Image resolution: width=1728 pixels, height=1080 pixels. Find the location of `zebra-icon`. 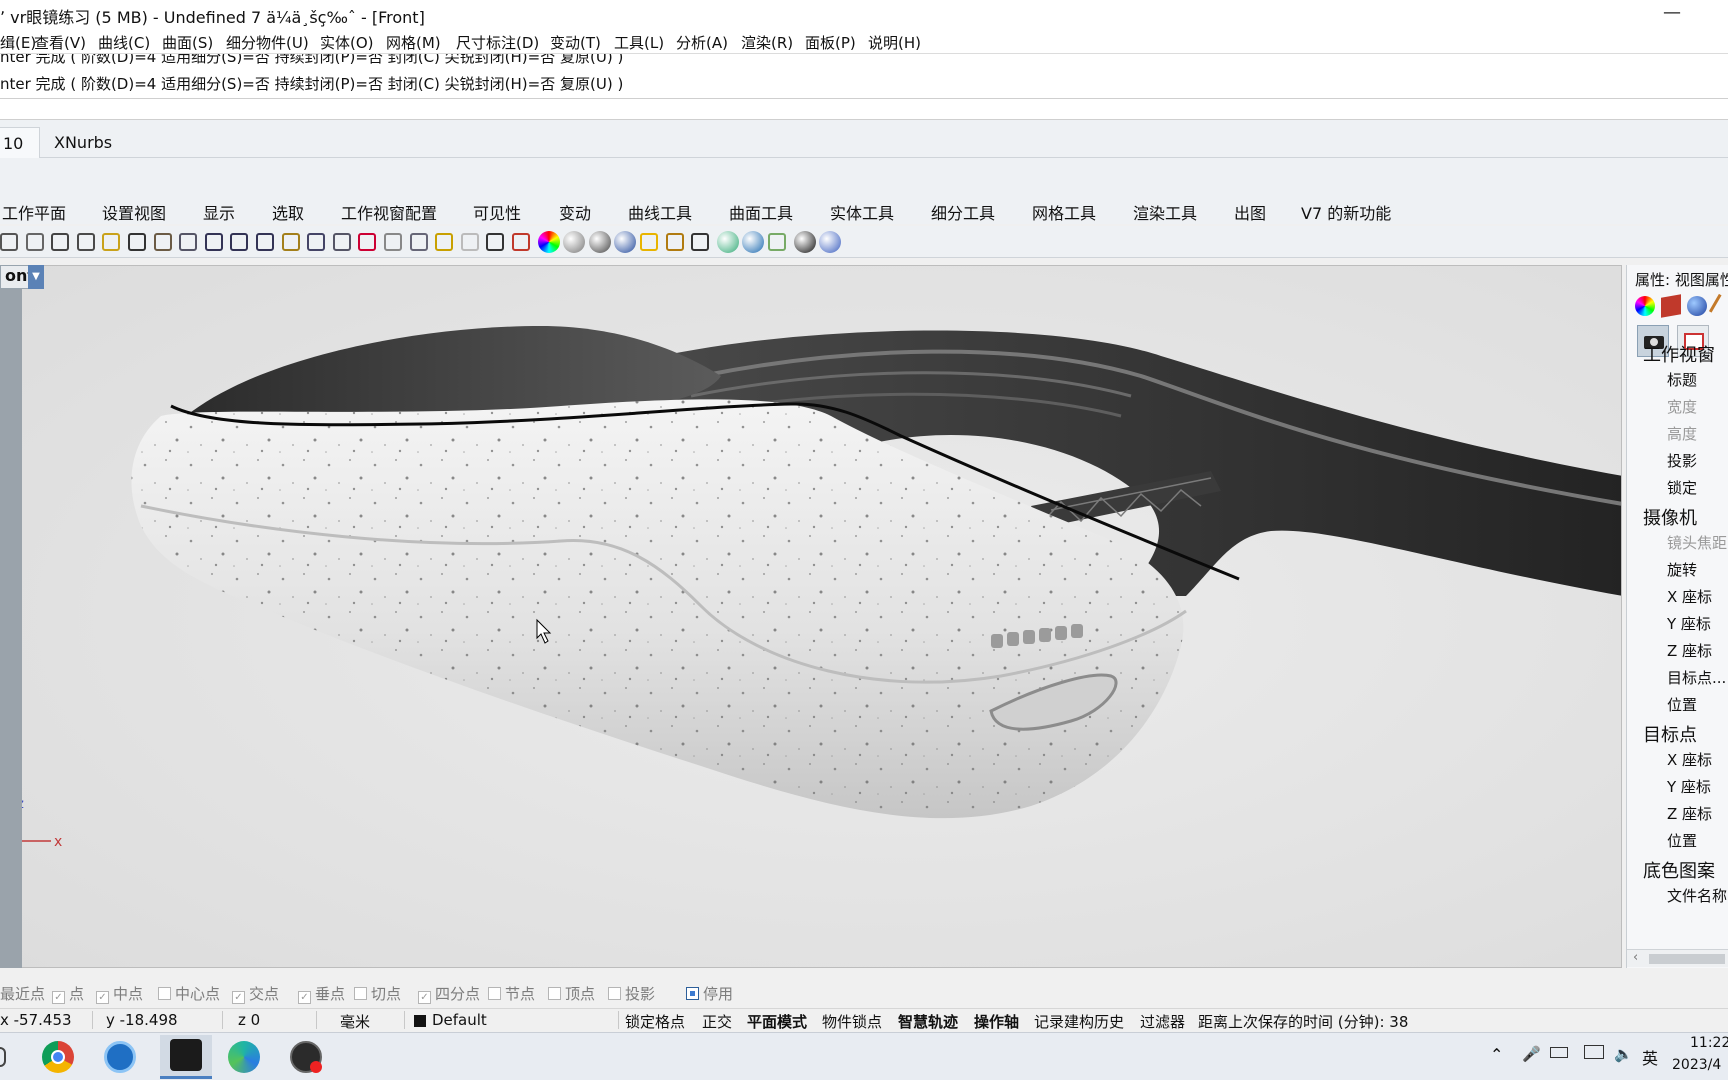

zebra-icon is located at coordinates (804, 242).